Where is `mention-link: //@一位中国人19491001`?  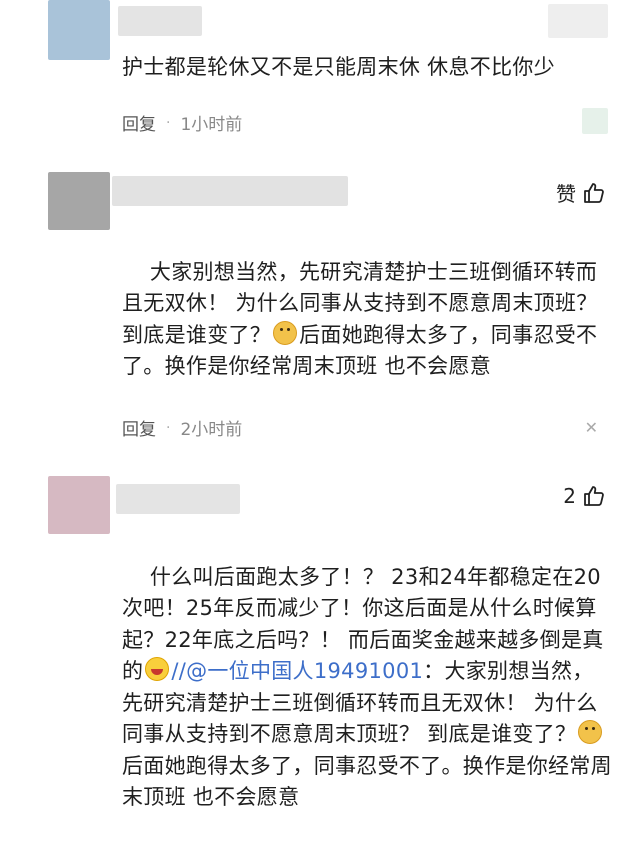 mention-link: //@一位中国人19491001 is located at coordinates (297, 671).